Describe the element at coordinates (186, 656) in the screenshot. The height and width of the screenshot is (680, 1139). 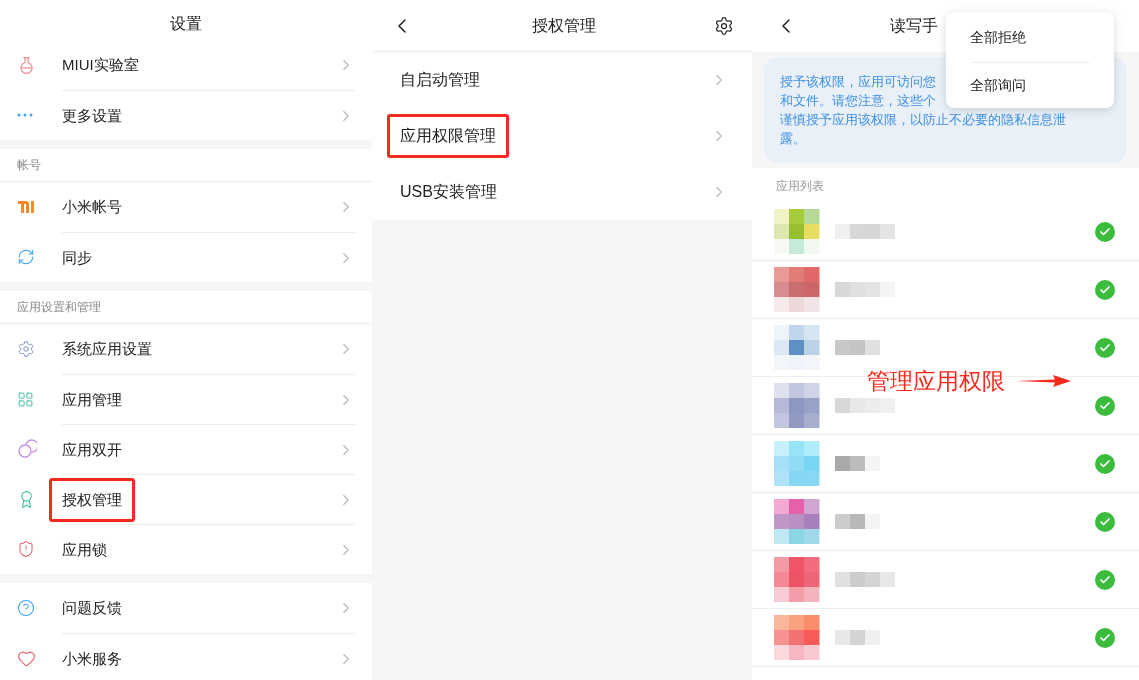
I see `settings-item: 小米服务` at that location.